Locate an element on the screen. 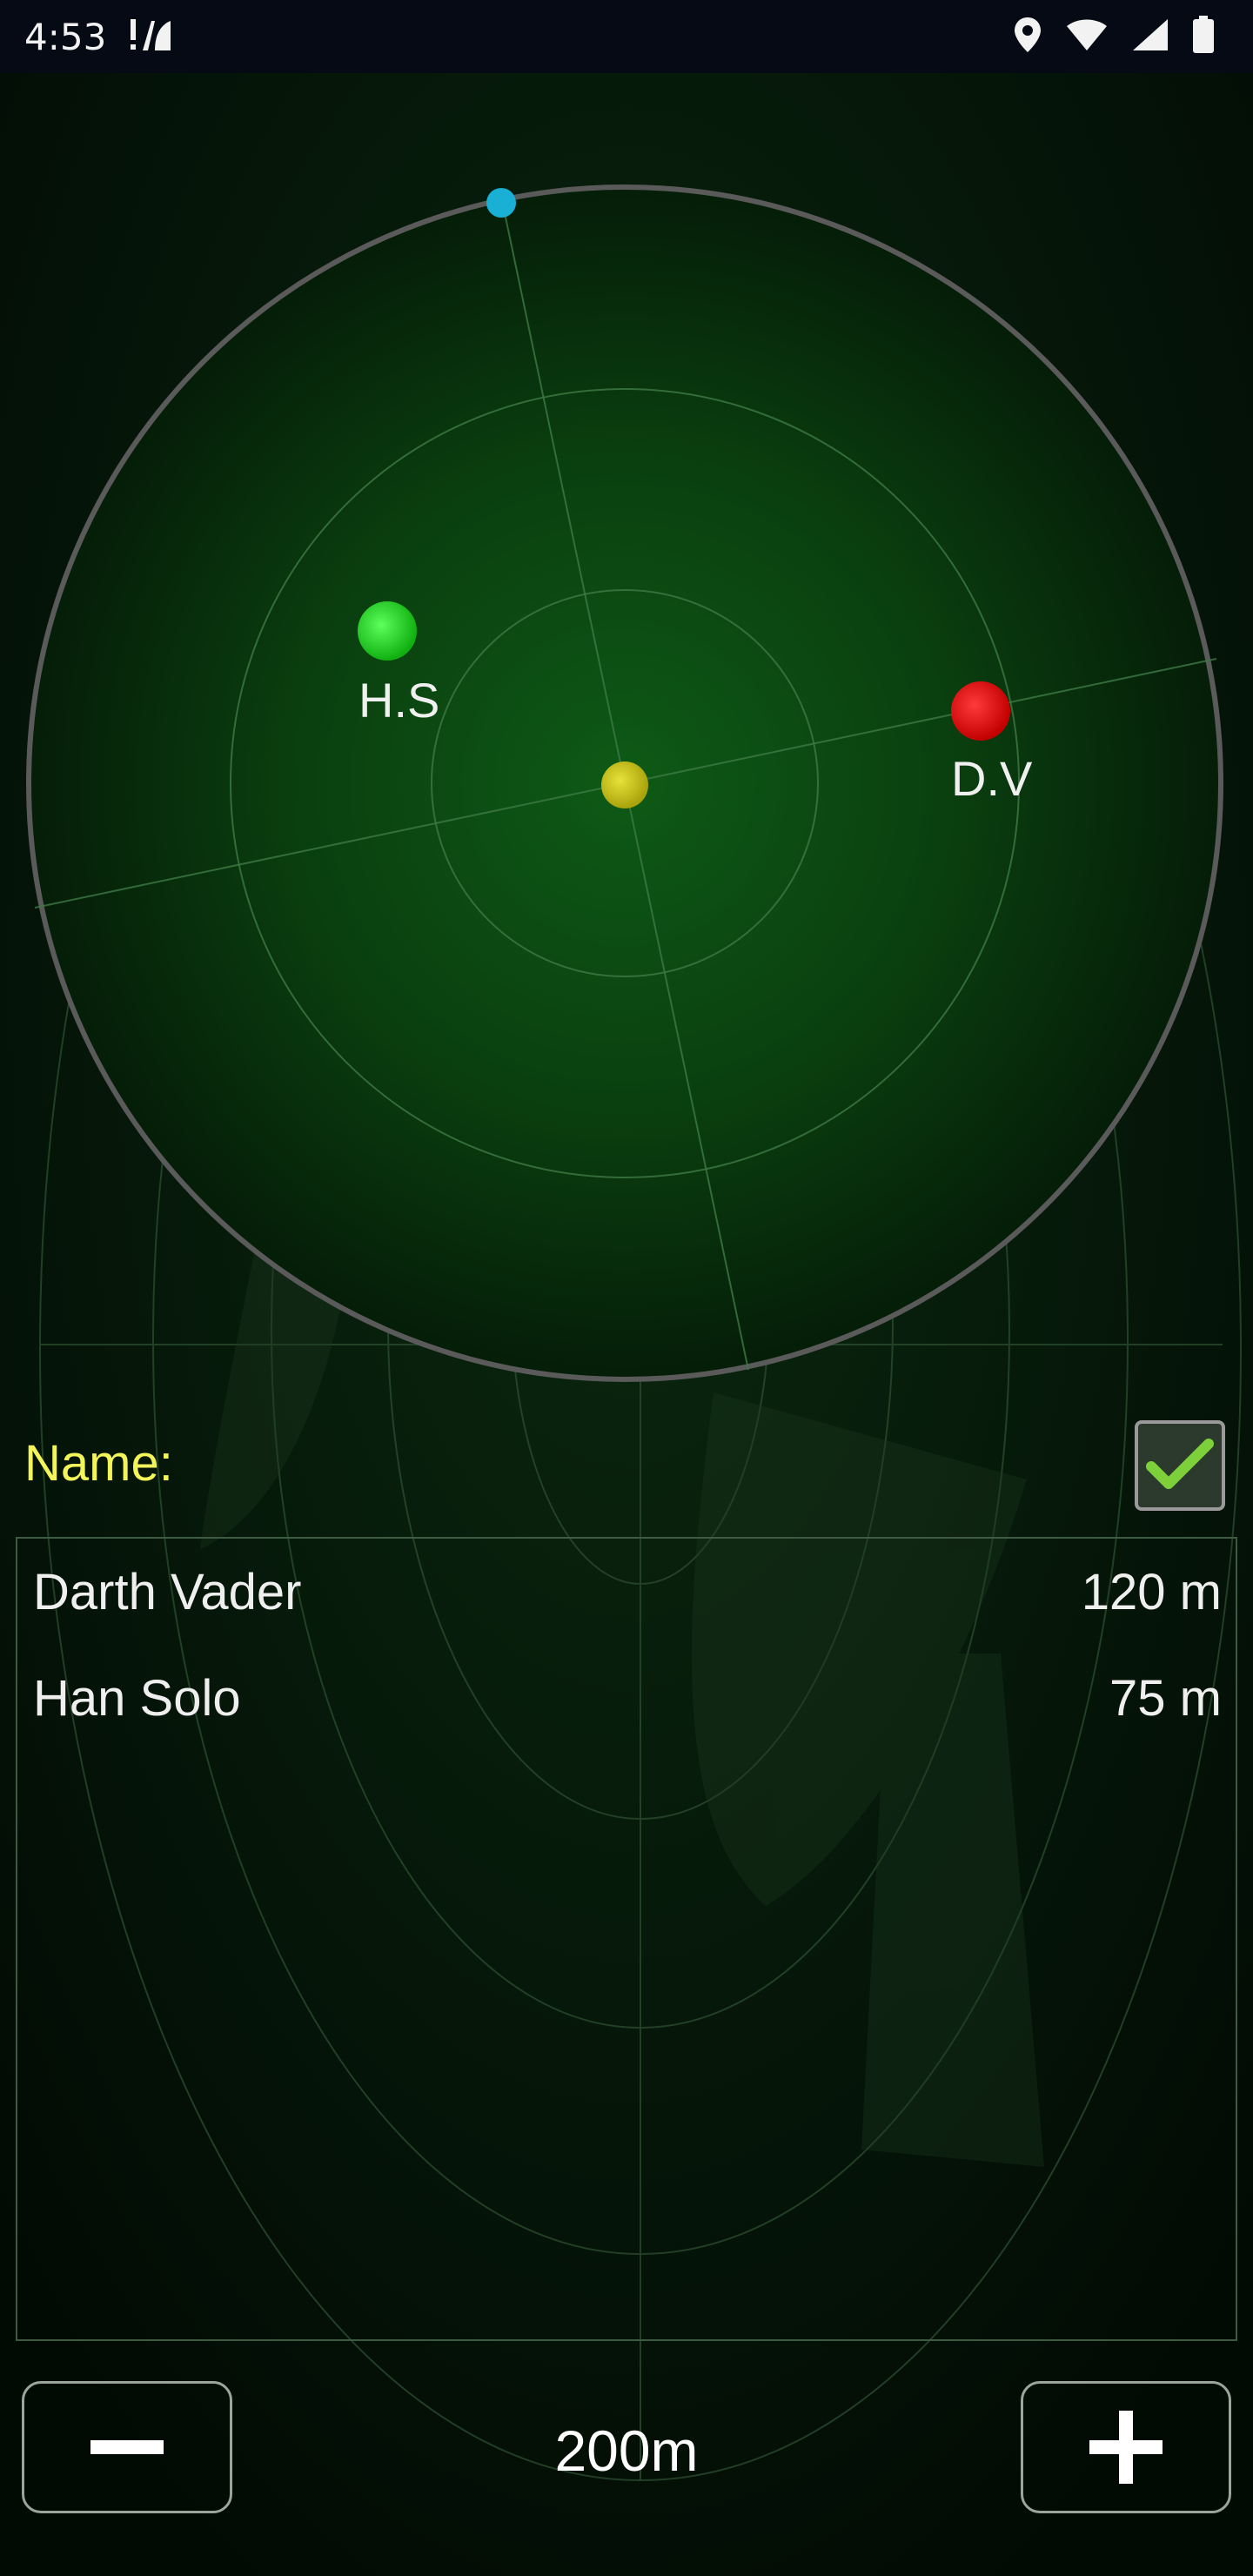  blip-label-dv: D.V is located at coordinates (992, 778).